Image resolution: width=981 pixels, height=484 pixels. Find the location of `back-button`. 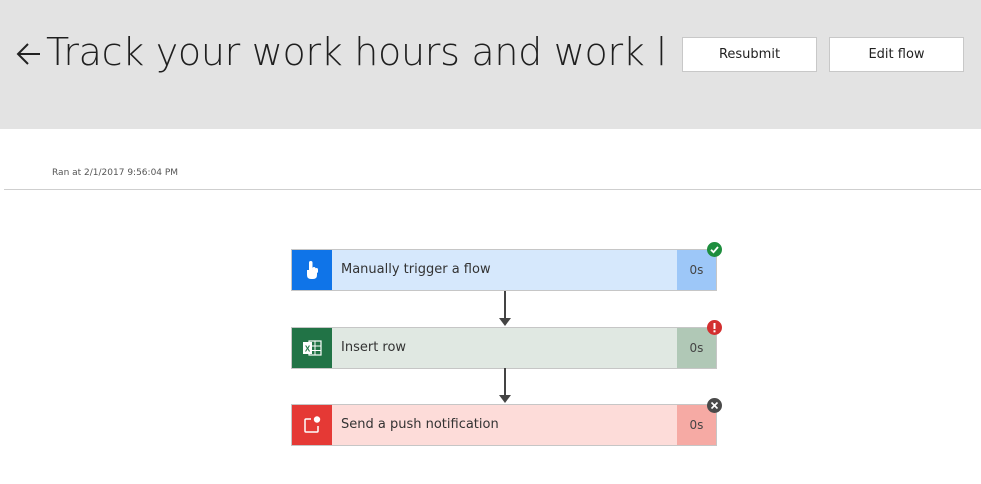

back-button is located at coordinates (29, 54).